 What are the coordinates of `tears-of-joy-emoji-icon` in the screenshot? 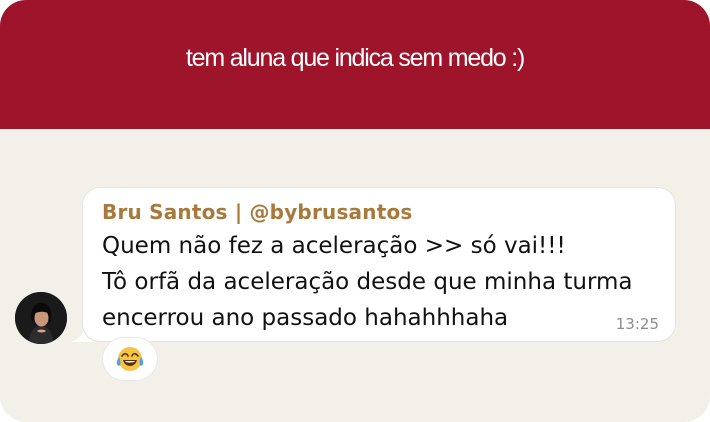 It's located at (130, 359).